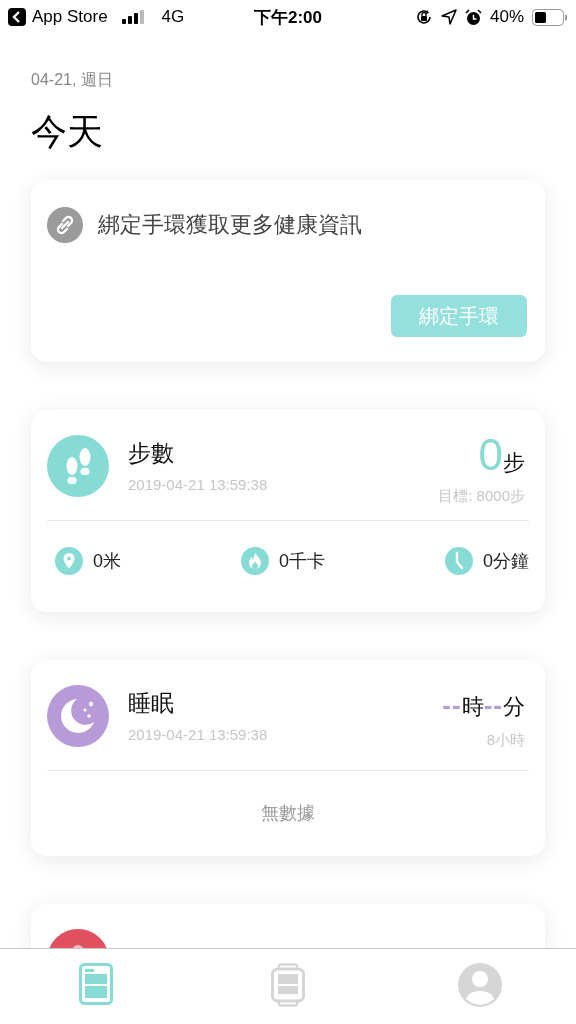  I want to click on card-title: 步數, so click(151, 453).